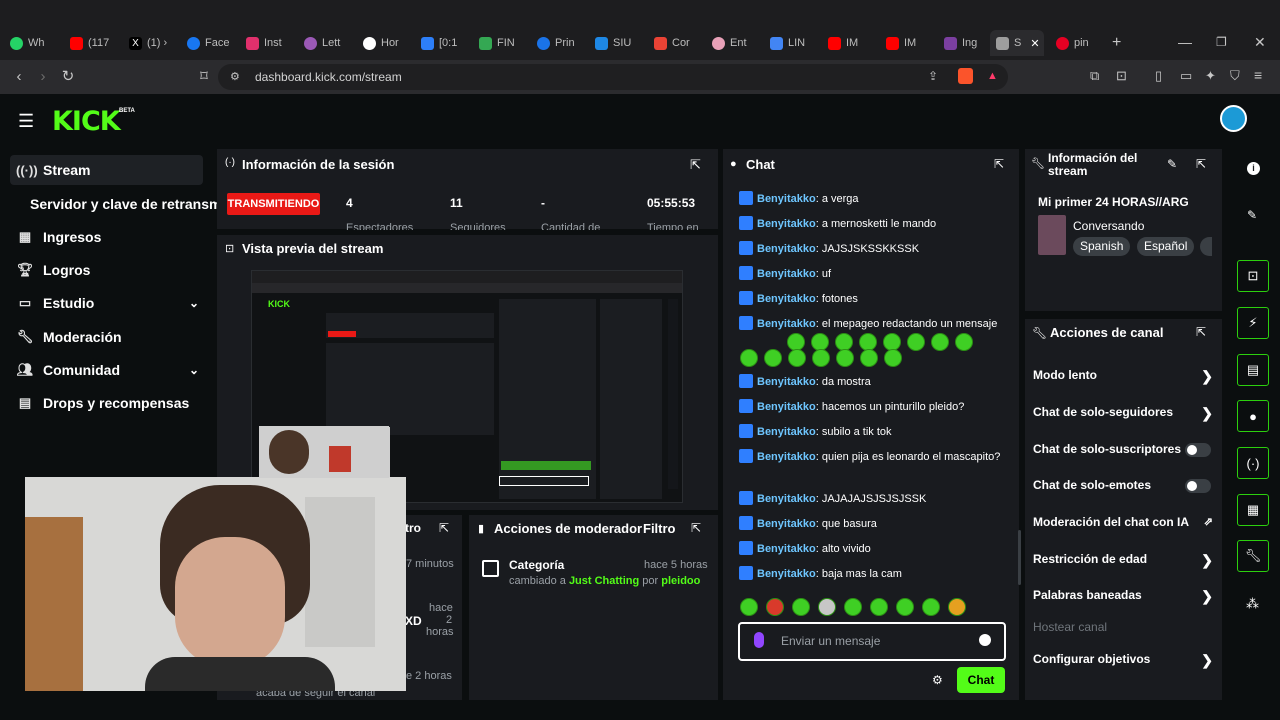 The image size is (1280, 720). Describe the element at coordinates (659, 528) in the screenshot. I see `mod-actions-filter: Filtro` at that location.